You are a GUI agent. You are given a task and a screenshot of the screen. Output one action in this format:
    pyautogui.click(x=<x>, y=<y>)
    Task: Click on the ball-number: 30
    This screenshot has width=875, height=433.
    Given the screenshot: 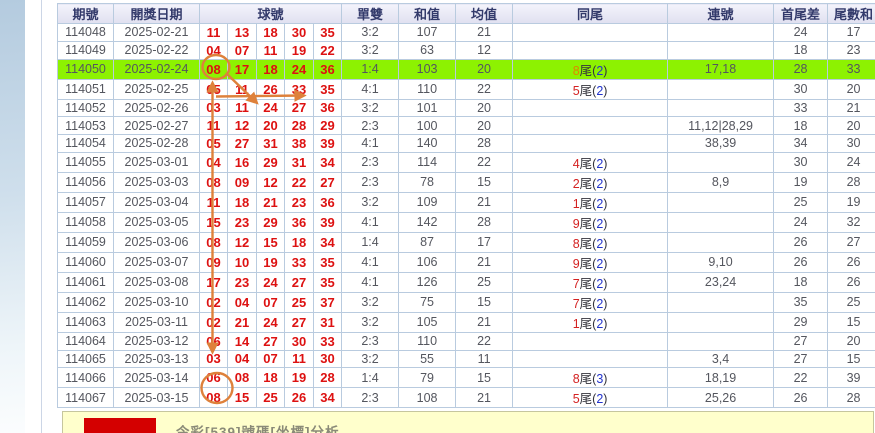 What is the action you would take?
    pyautogui.click(x=299, y=32)
    